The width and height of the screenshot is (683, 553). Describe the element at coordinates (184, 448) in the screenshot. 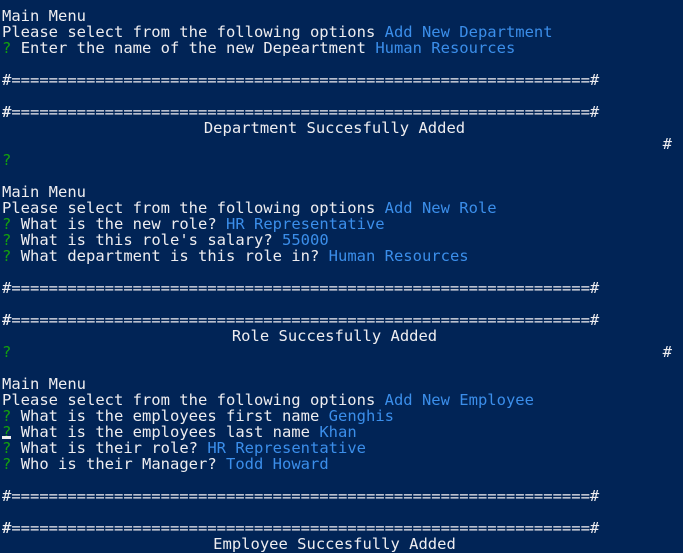

I see `question-line: ? What is their role? HR Representative` at that location.